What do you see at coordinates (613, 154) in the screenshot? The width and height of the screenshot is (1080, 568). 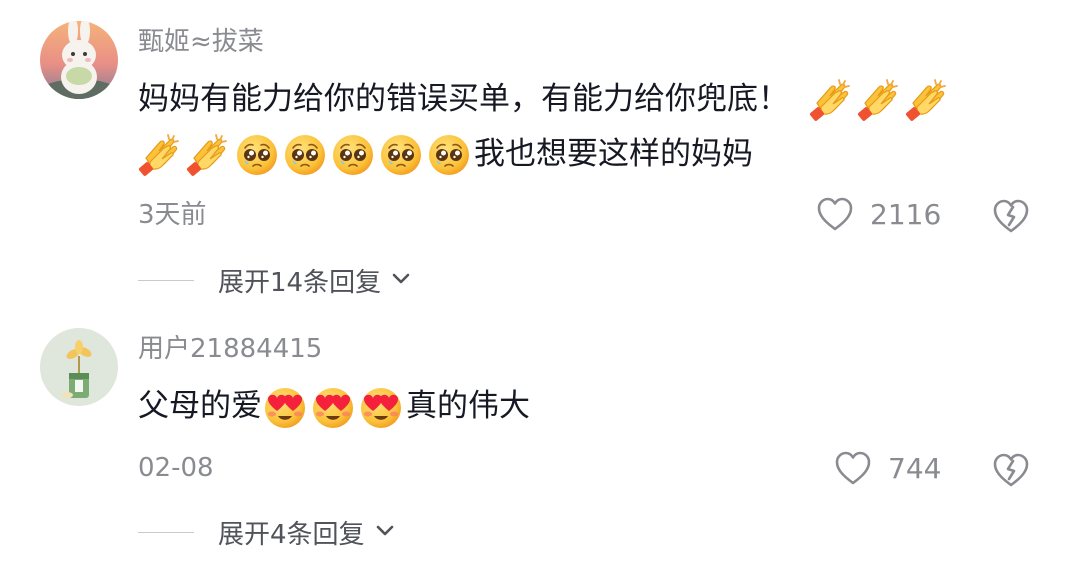 I see `comment-text-line2: 我也想要这样的妈妈` at bounding box center [613, 154].